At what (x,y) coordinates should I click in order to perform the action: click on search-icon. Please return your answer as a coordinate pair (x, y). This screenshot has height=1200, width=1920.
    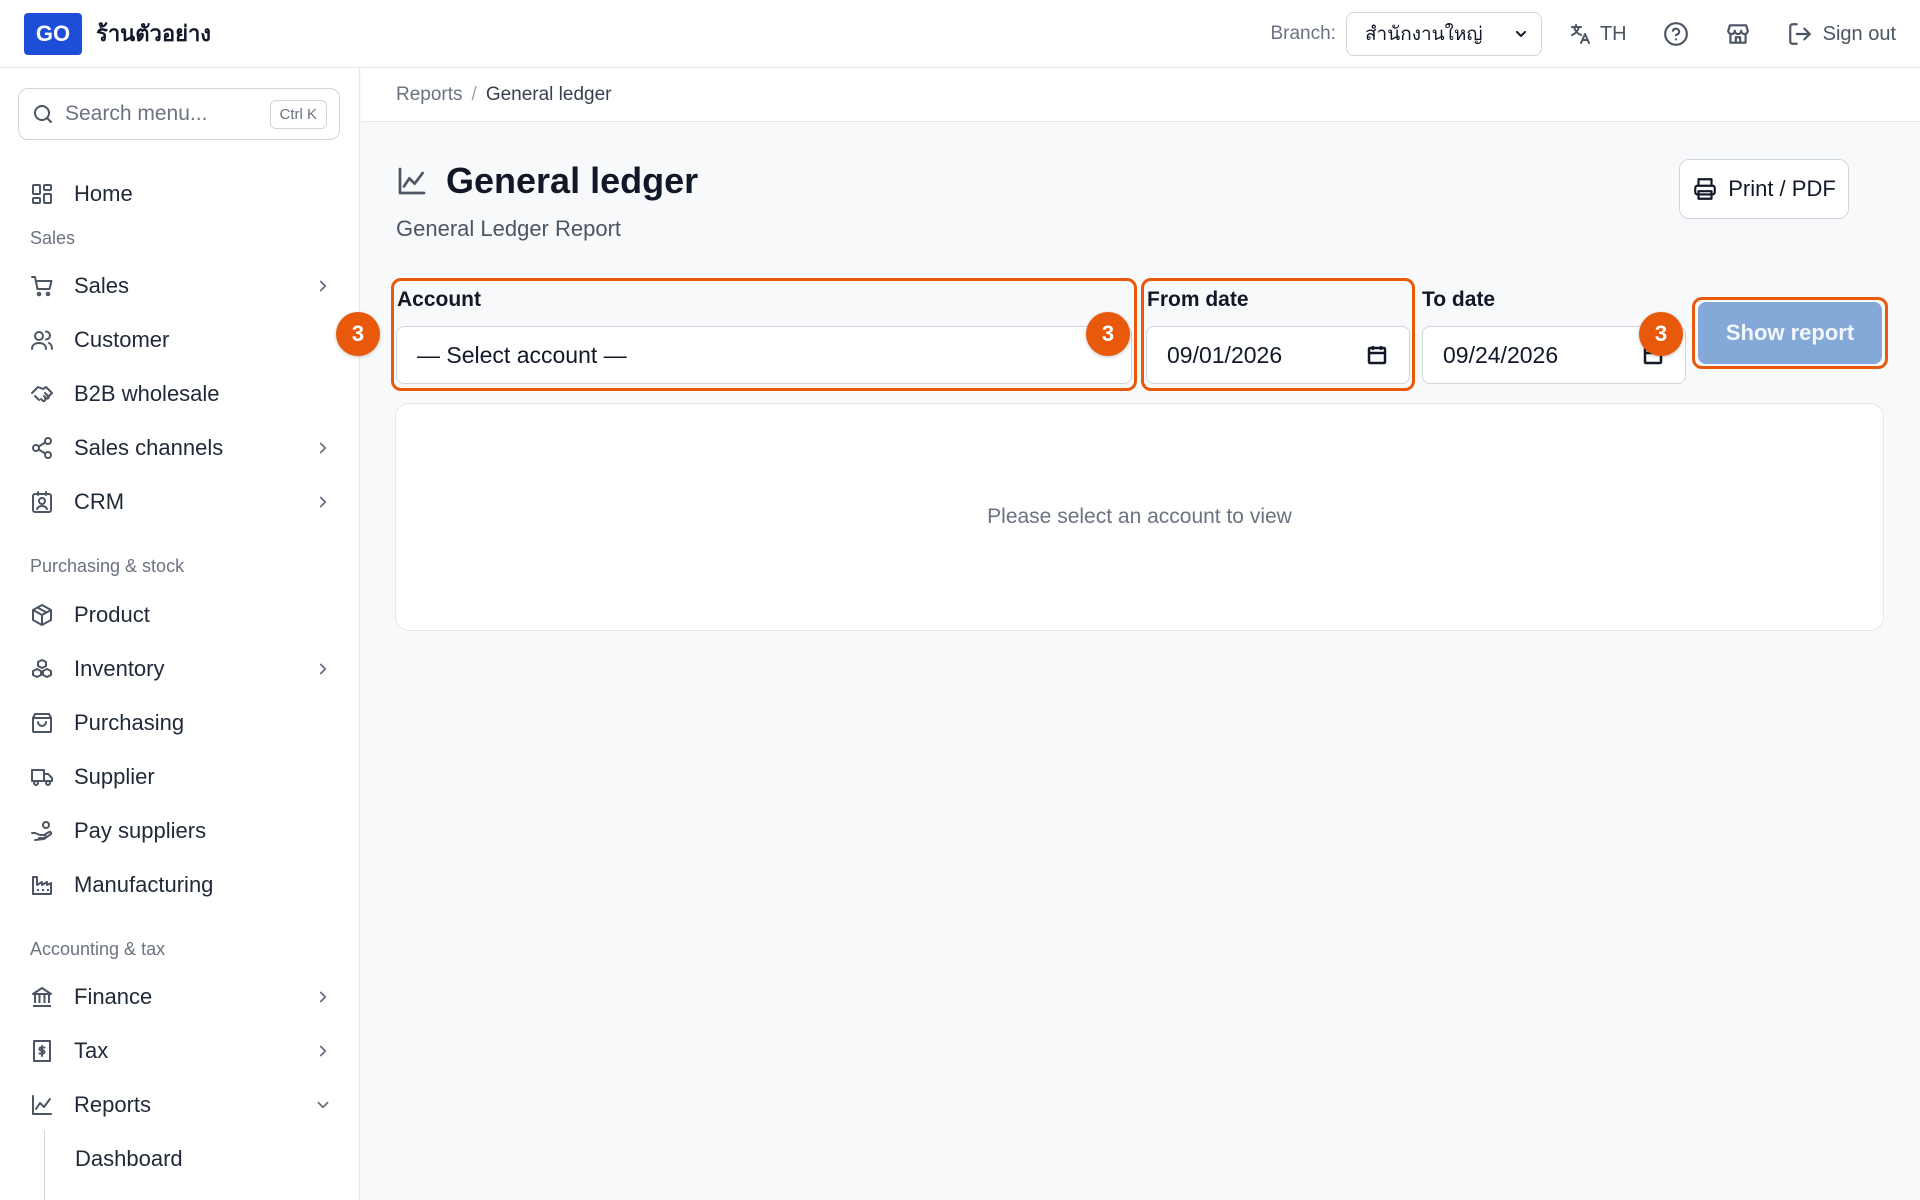
    Looking at the image, I should click on (43, 114).